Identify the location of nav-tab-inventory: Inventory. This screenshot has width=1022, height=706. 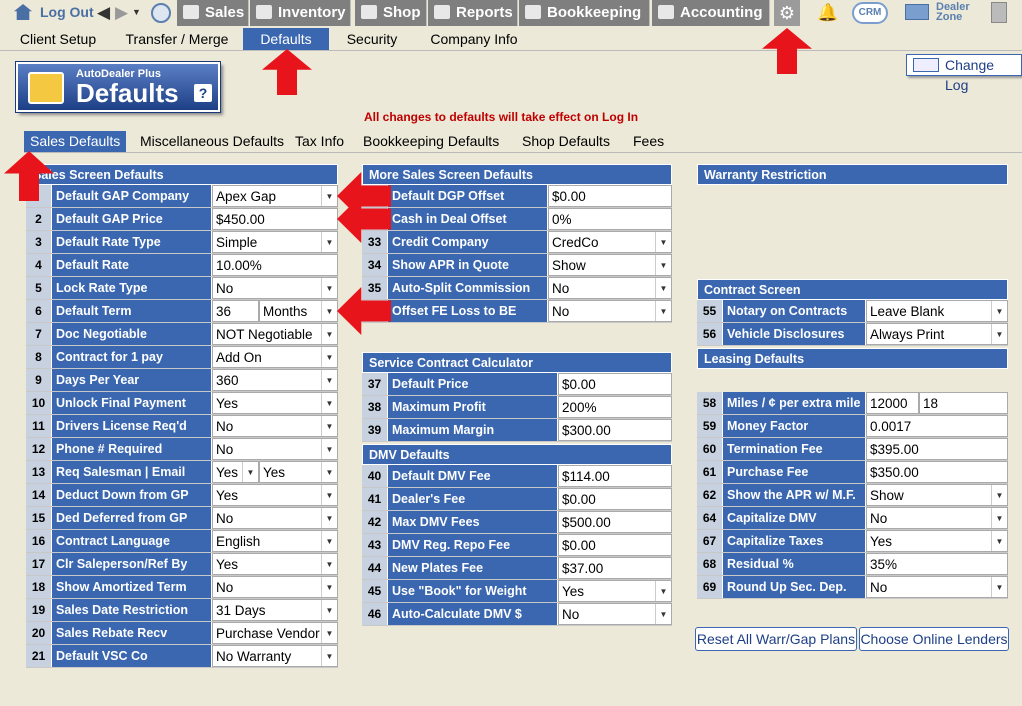
(300, 13).